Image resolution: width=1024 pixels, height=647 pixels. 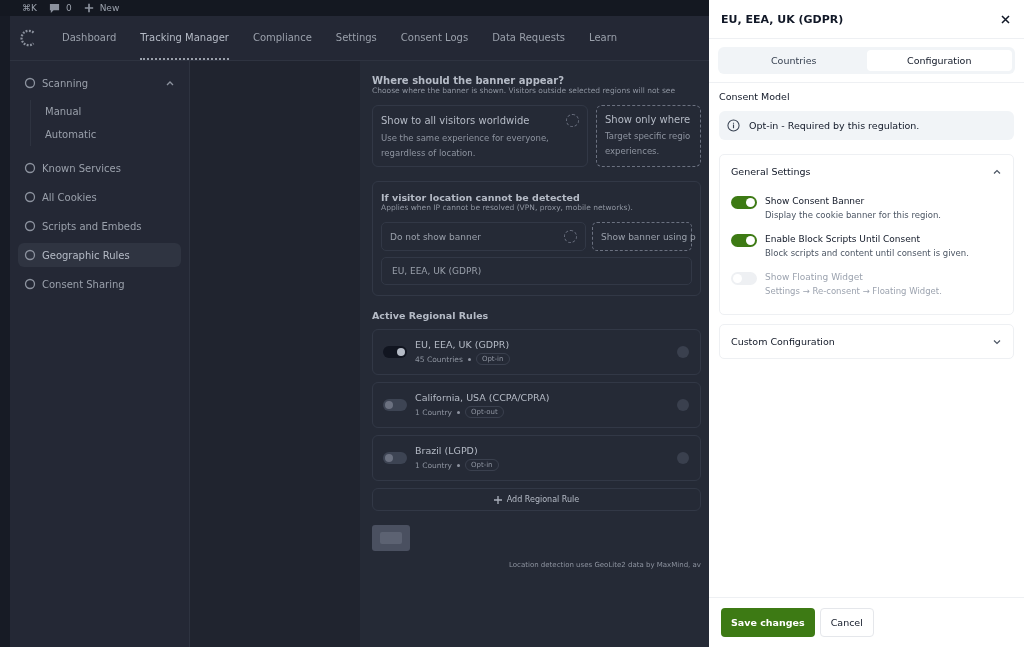 I want to click on option-description: Use the same experience for everyone, regardless of location., so click(x=465, y=146).